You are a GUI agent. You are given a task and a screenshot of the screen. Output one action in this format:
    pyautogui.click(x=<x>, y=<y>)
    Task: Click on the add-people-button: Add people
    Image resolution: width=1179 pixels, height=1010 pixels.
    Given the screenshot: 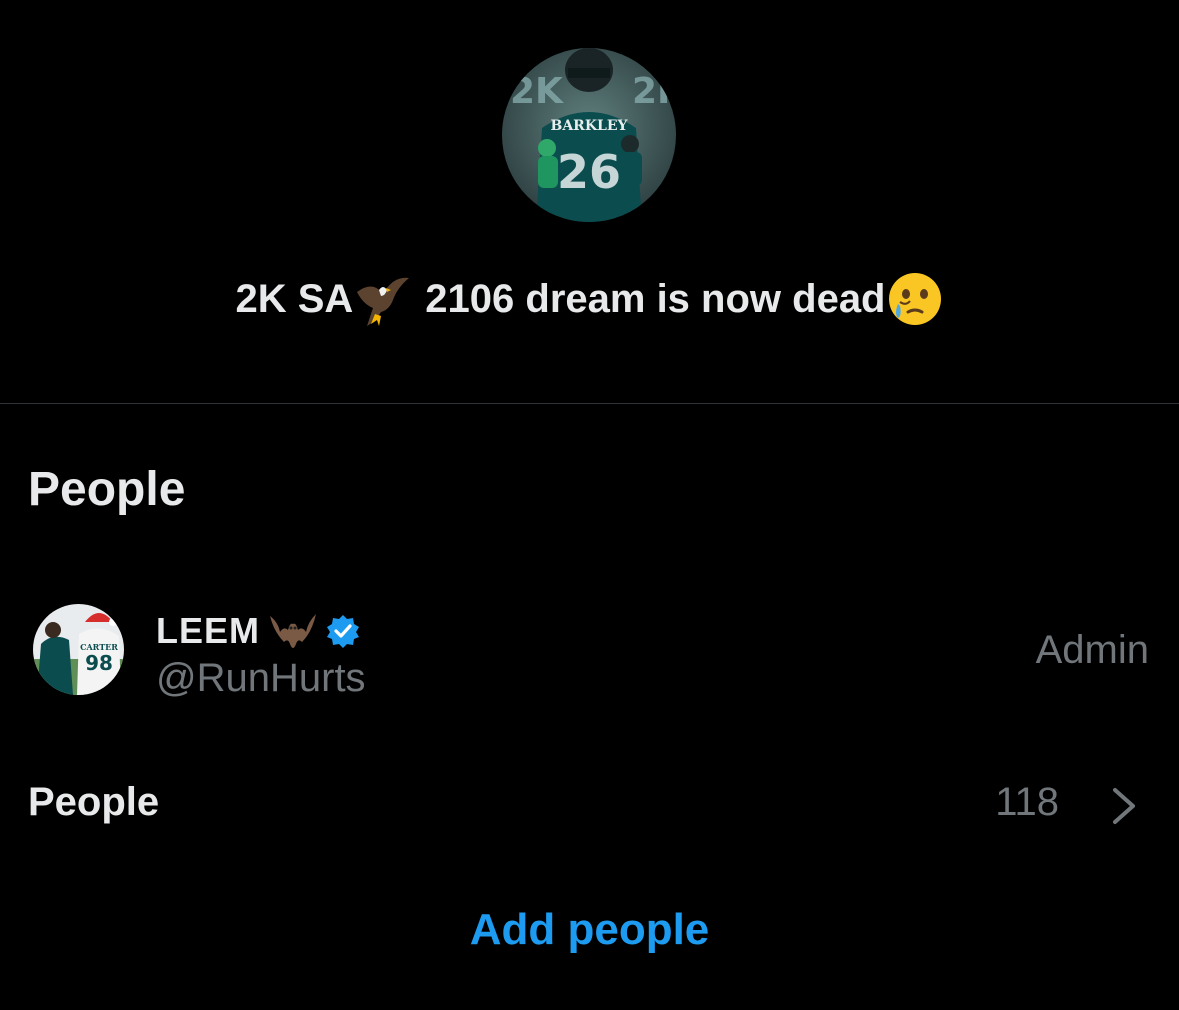 What is the action you would take?
    pyautogui.click(x=589, y=930)
    